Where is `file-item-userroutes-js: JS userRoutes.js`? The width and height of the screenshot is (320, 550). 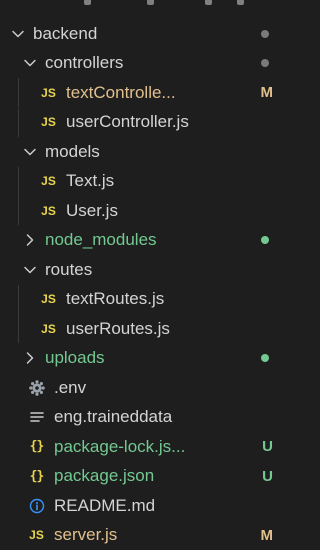
file-item-userroutes-js: JS userRoutes.js is located at coordinates (146, 328).